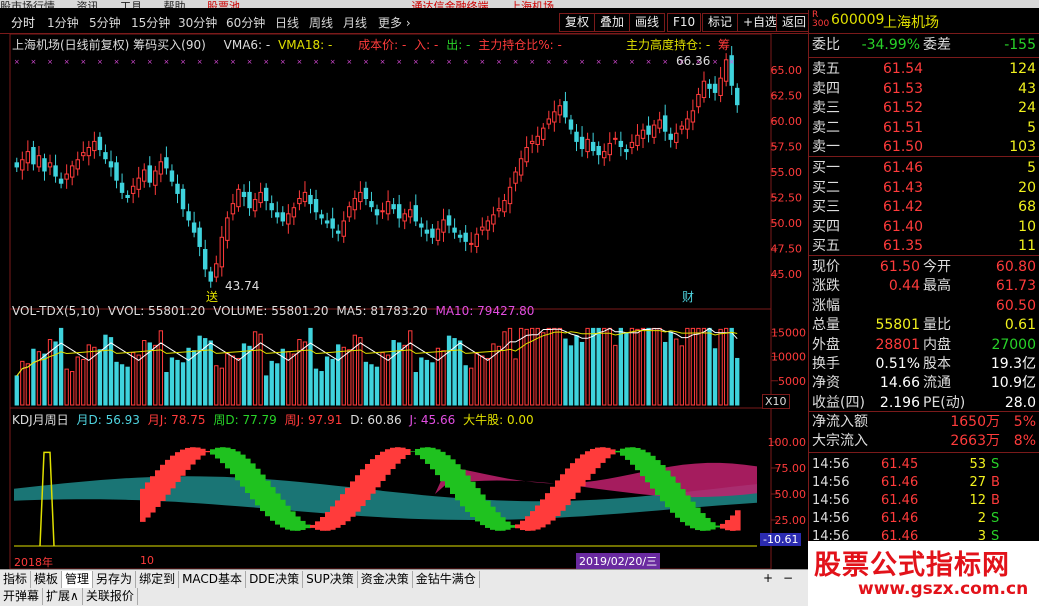  What do you see at coordinates (788, 357) in the screenshot?
I see `vol-tick-label: 10000` at bounding box center [788, 357].